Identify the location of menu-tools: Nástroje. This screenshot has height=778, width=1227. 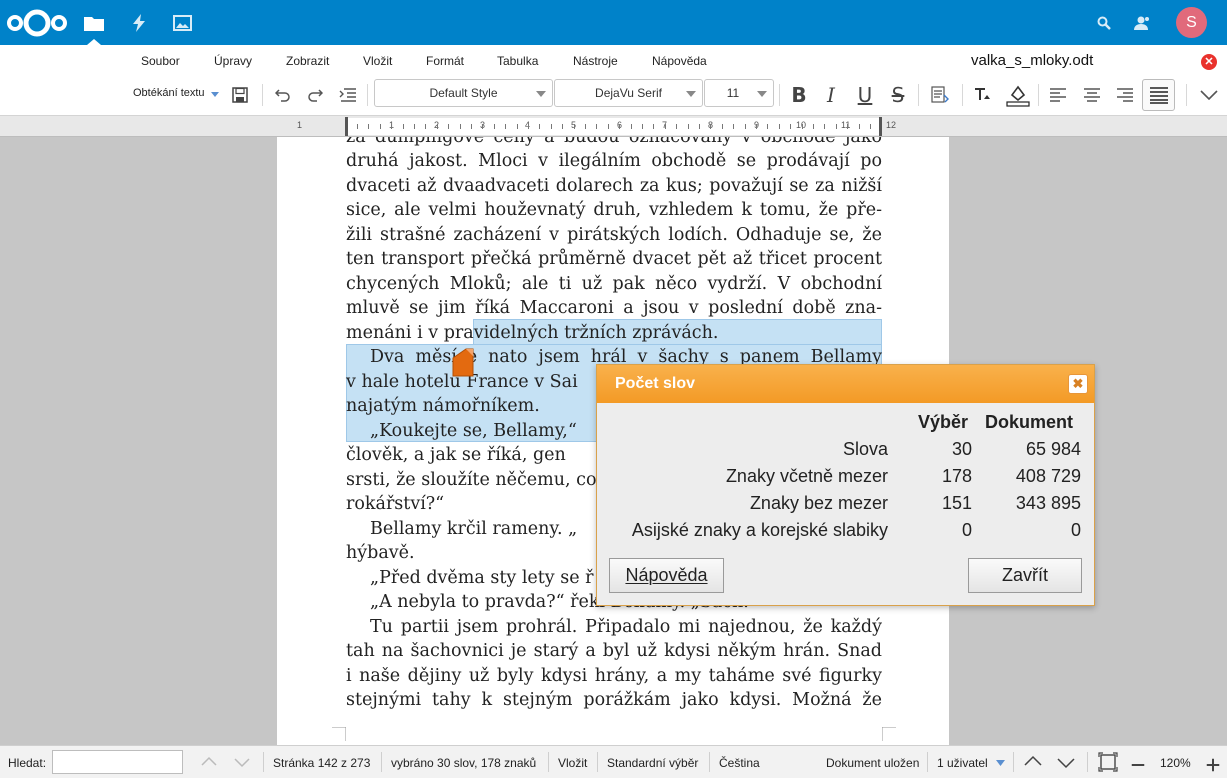
(595, 61).